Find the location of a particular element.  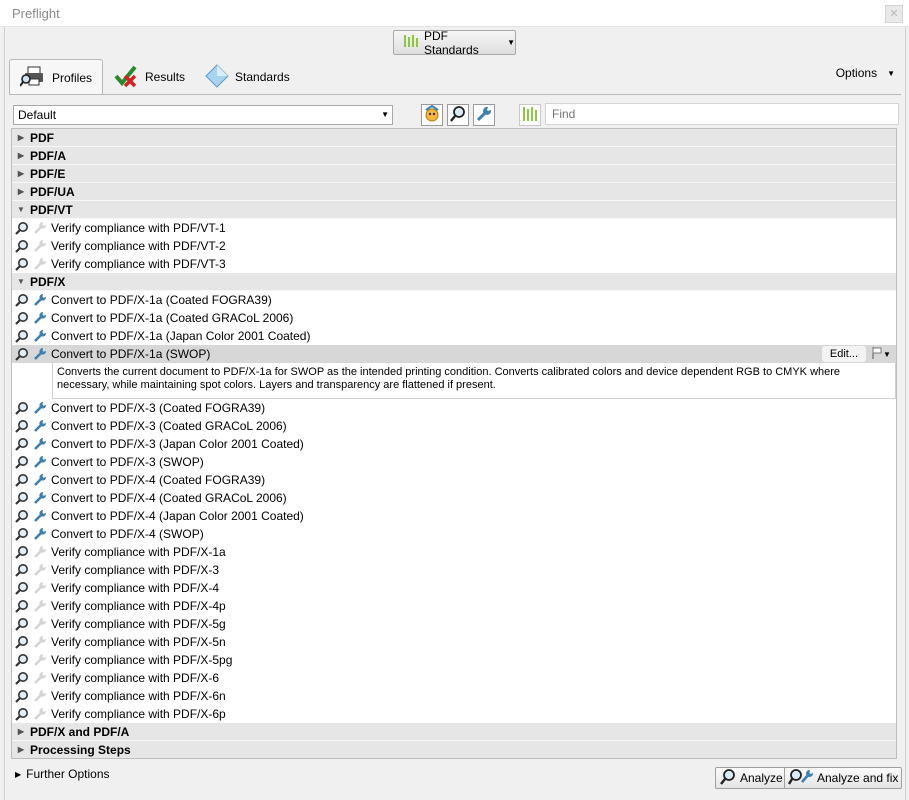

profile-row: Verify compliance with PDF/X-6p is located at coordinates (454, 714).